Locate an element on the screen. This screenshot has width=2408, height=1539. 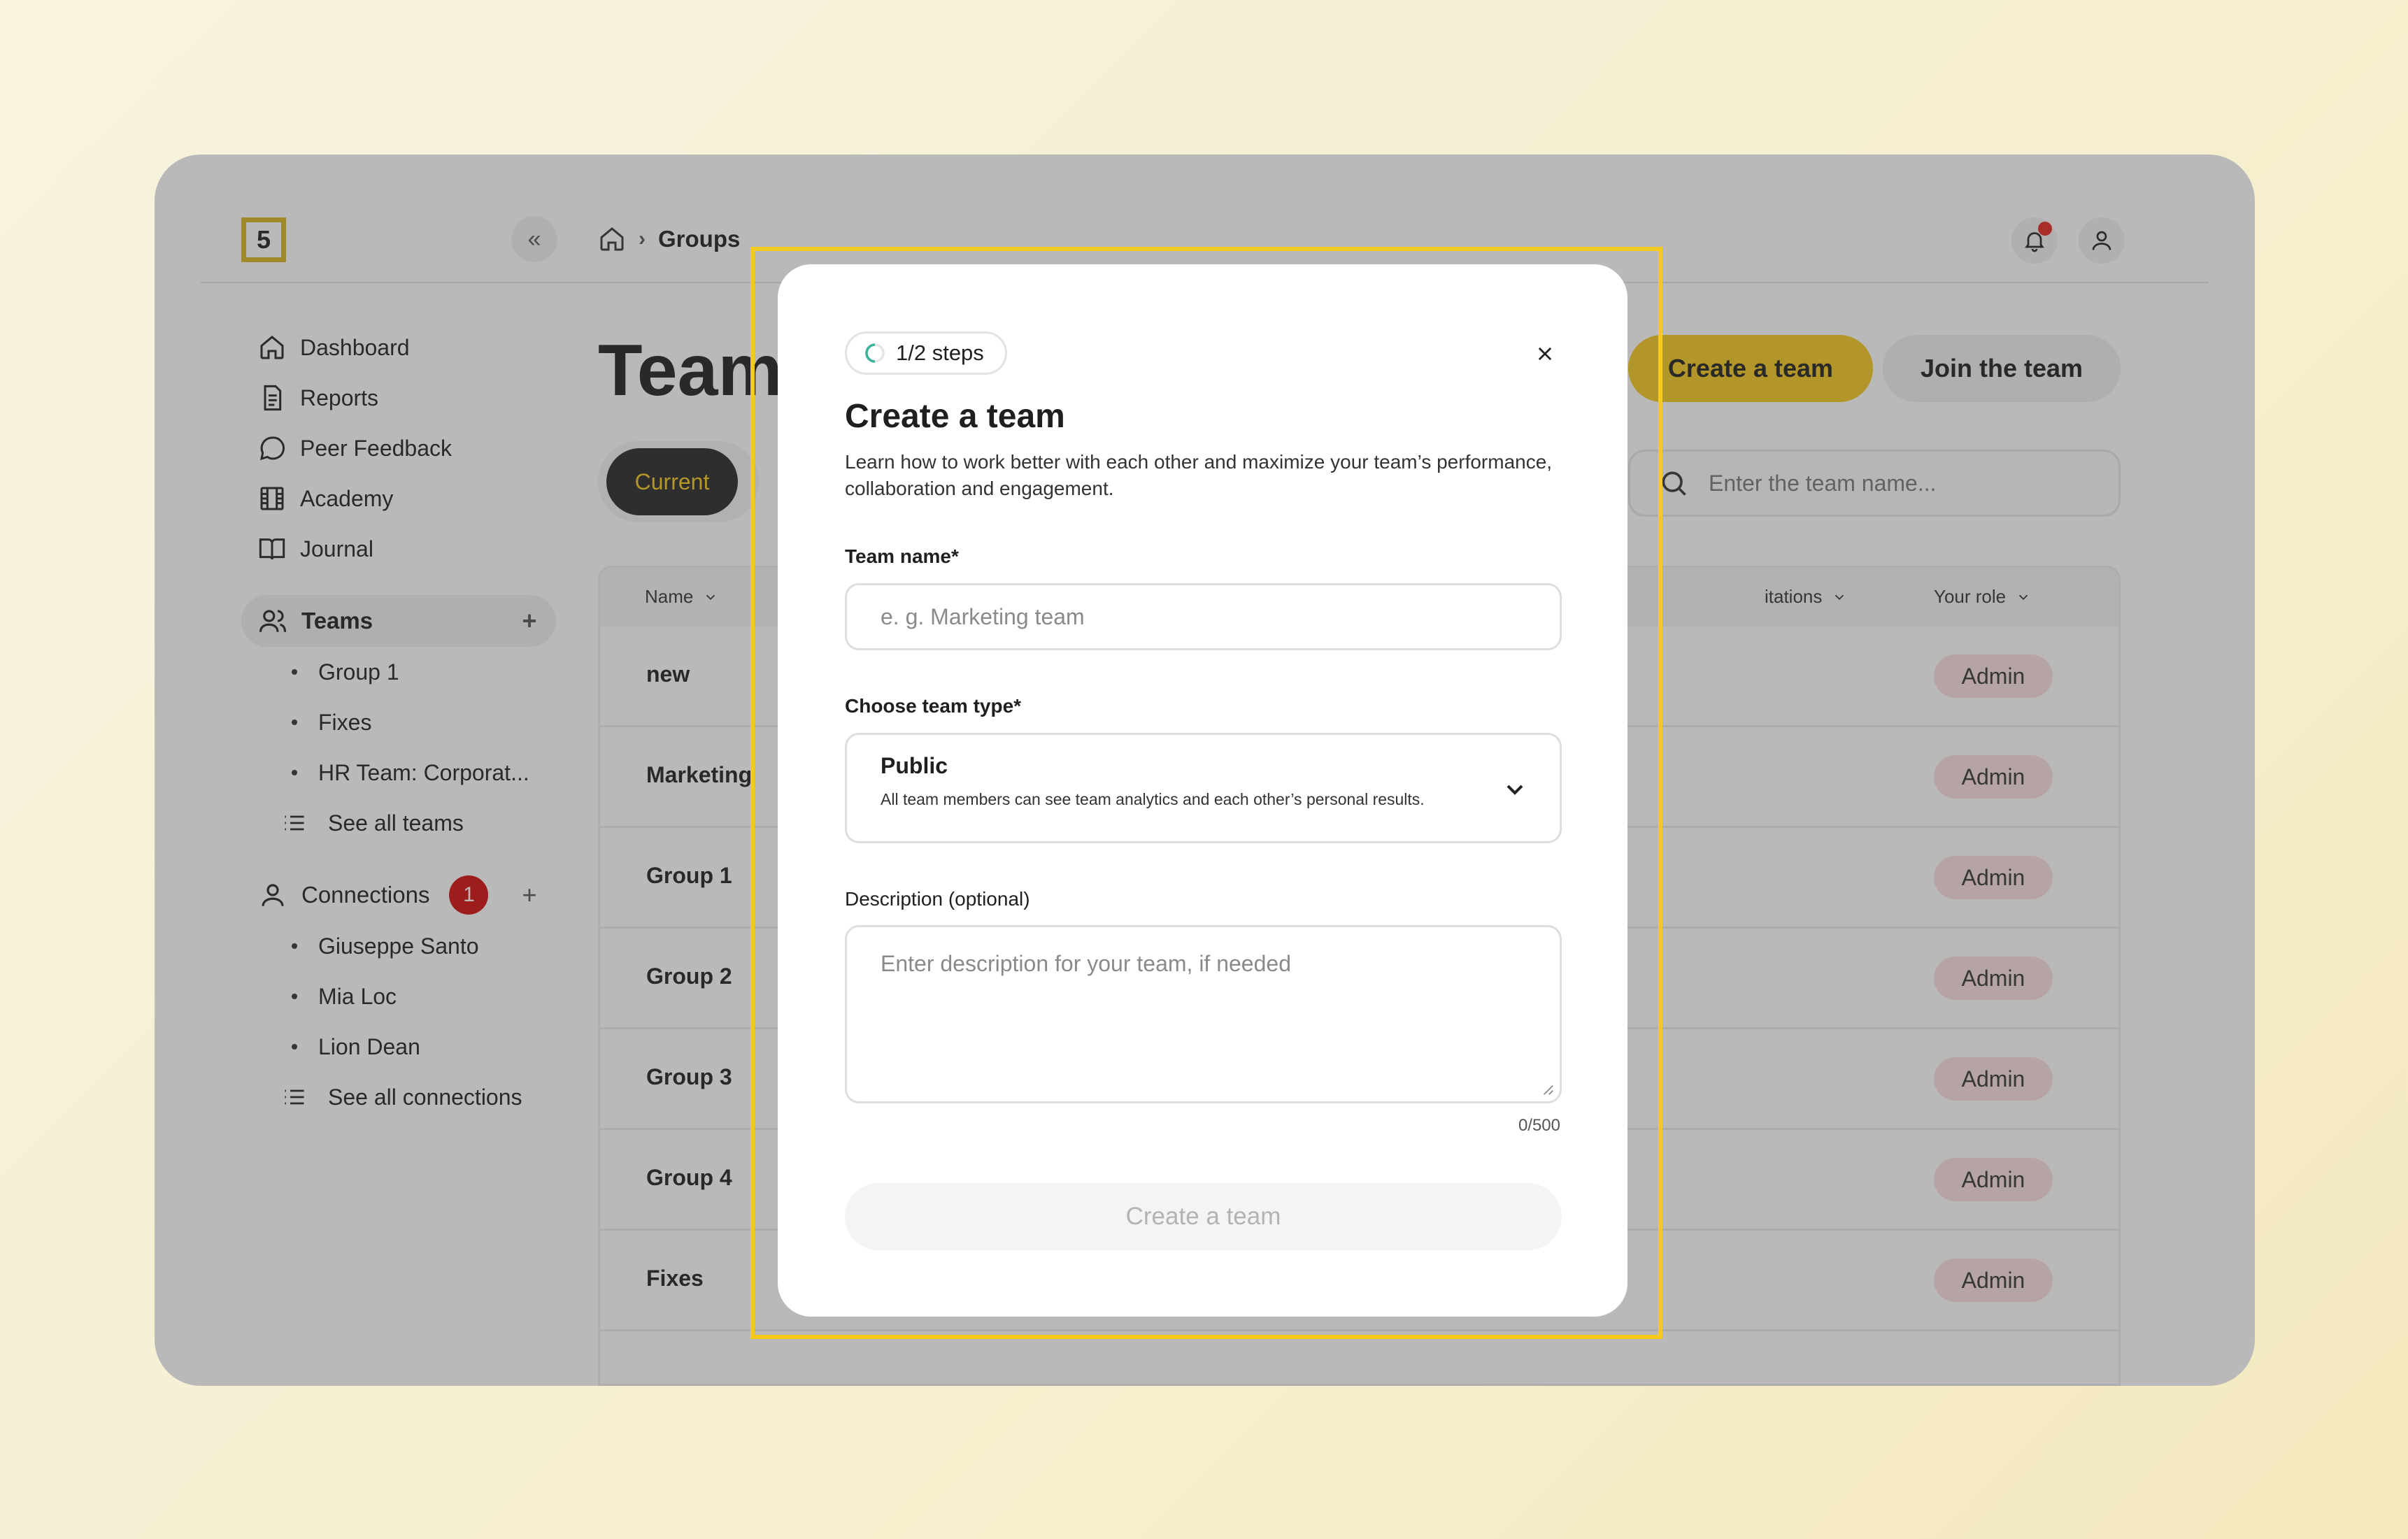
close-icon is located at coordinates (1545, 354).